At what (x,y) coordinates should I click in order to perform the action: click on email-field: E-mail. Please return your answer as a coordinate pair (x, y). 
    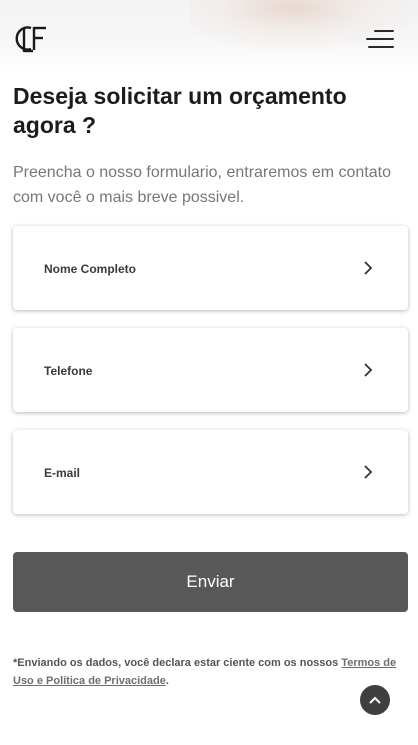
    Looking at the image, I should click on (210, 472).